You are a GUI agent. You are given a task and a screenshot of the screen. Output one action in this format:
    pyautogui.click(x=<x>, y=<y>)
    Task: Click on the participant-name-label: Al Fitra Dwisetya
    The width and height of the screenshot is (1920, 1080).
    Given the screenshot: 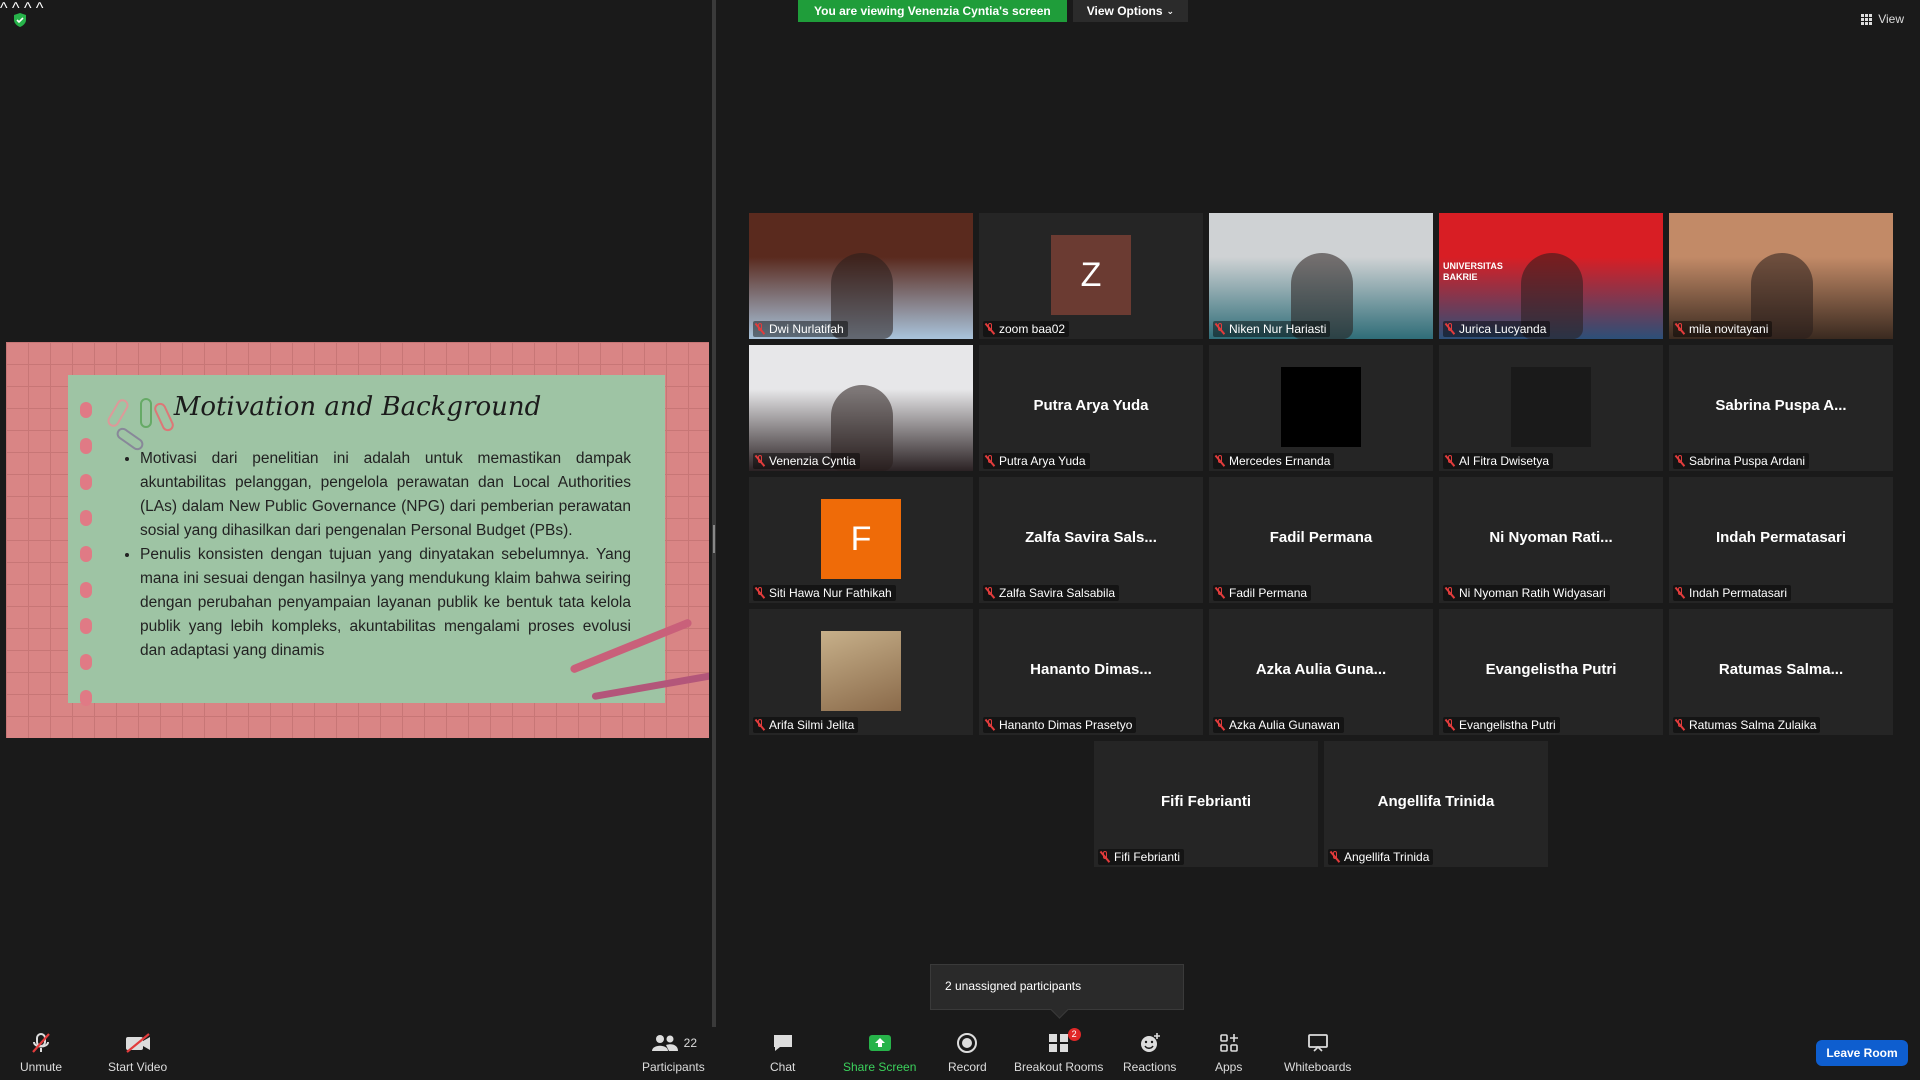 What is the action you would take?
    pyautogui.click(x=1498, y=461)
    